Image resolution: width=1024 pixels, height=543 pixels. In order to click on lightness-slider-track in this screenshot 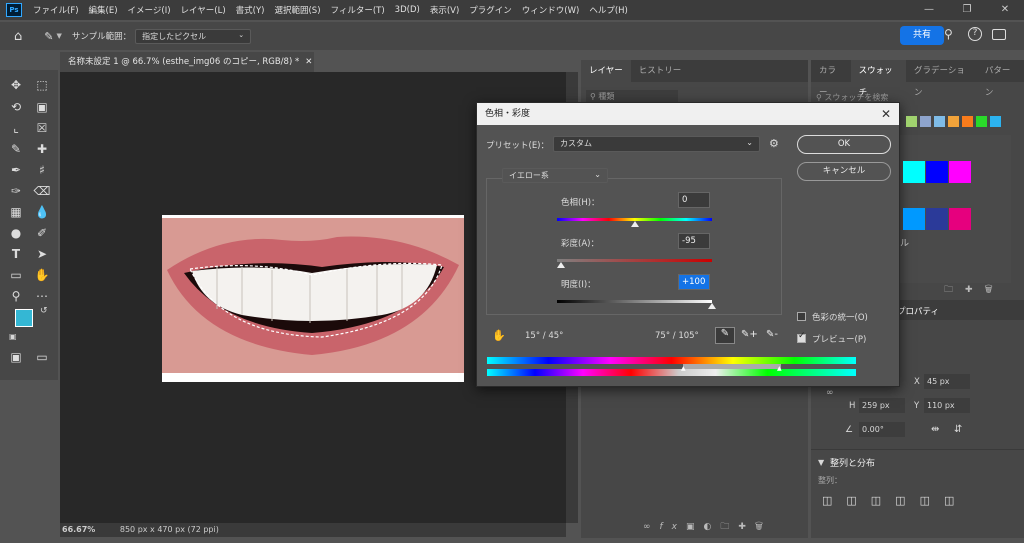, I will do `click(634, 301)`.